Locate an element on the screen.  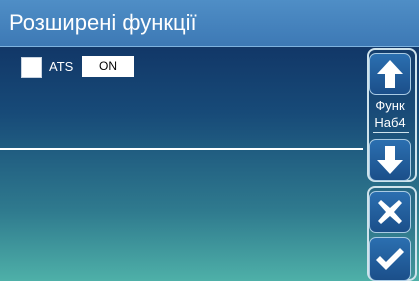
arrow-up-icon is located at coordinates (390, 74).